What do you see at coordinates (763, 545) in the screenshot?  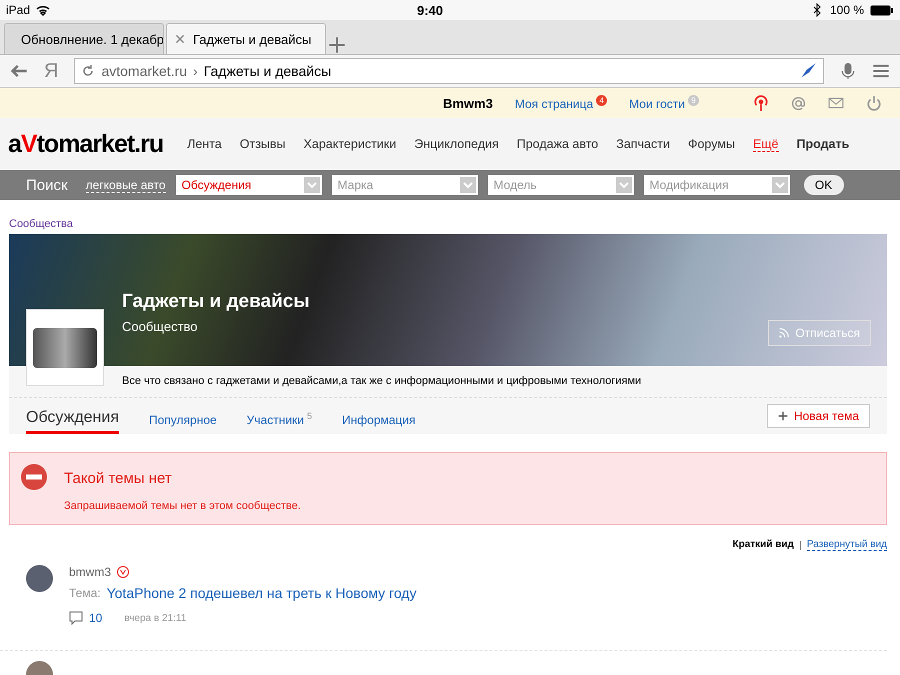 I see `view-toggle-link: Краткий вид` at bounding box center [763, 545].